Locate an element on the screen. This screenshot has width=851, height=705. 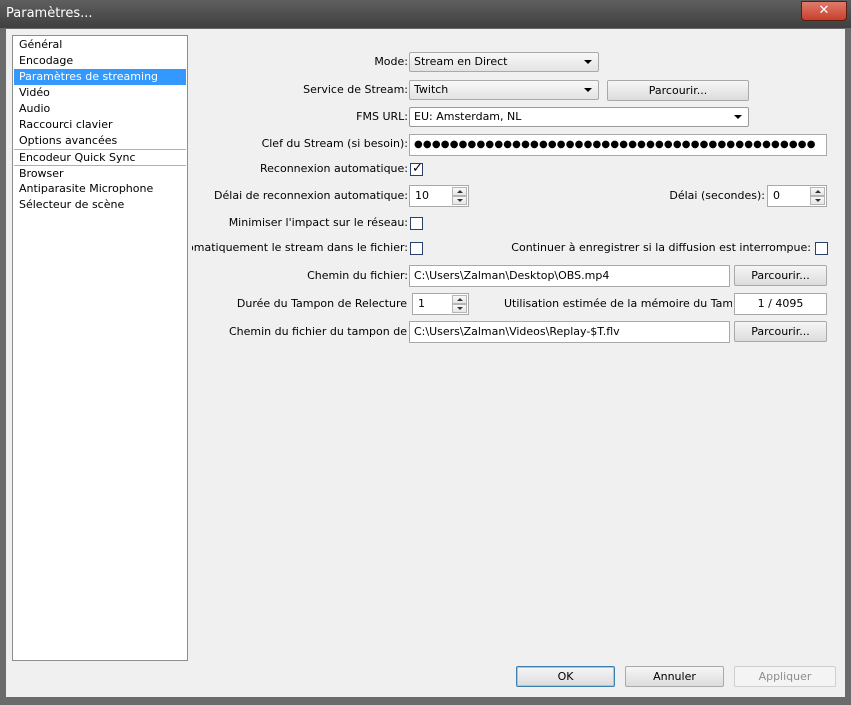
mode-value: Stream en Direct is located at coordinates (461, 61).